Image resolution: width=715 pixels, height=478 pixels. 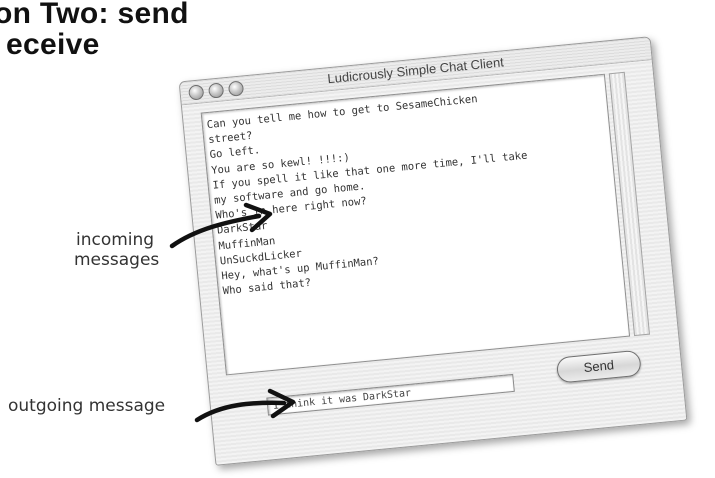 I want to click on incoming-arrow-icon, so click(x=221, y=225).